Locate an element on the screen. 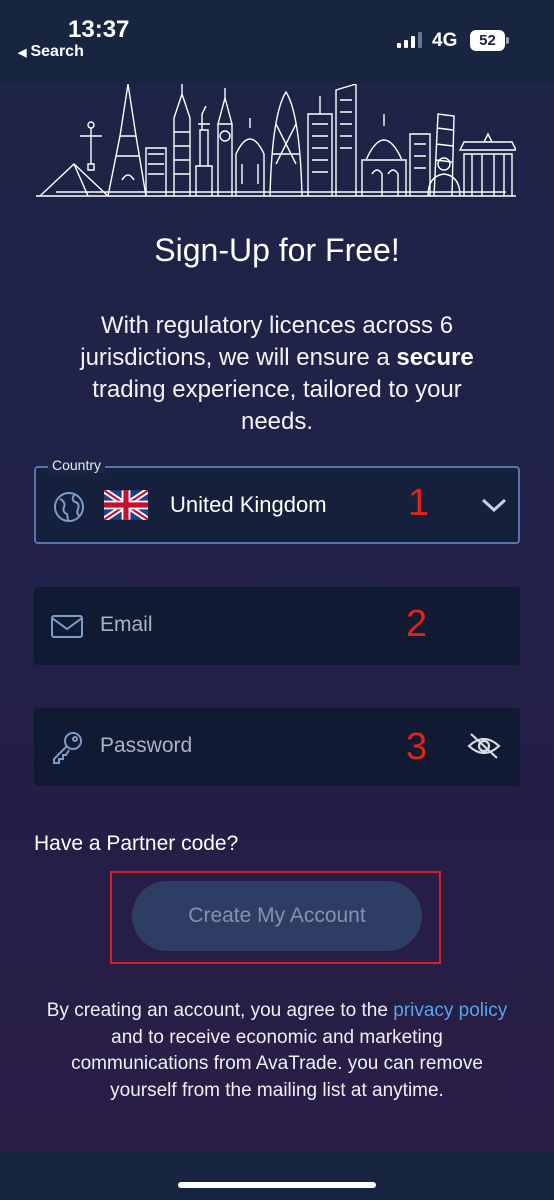  bottom-bar is located at coordinates (277, 1176).